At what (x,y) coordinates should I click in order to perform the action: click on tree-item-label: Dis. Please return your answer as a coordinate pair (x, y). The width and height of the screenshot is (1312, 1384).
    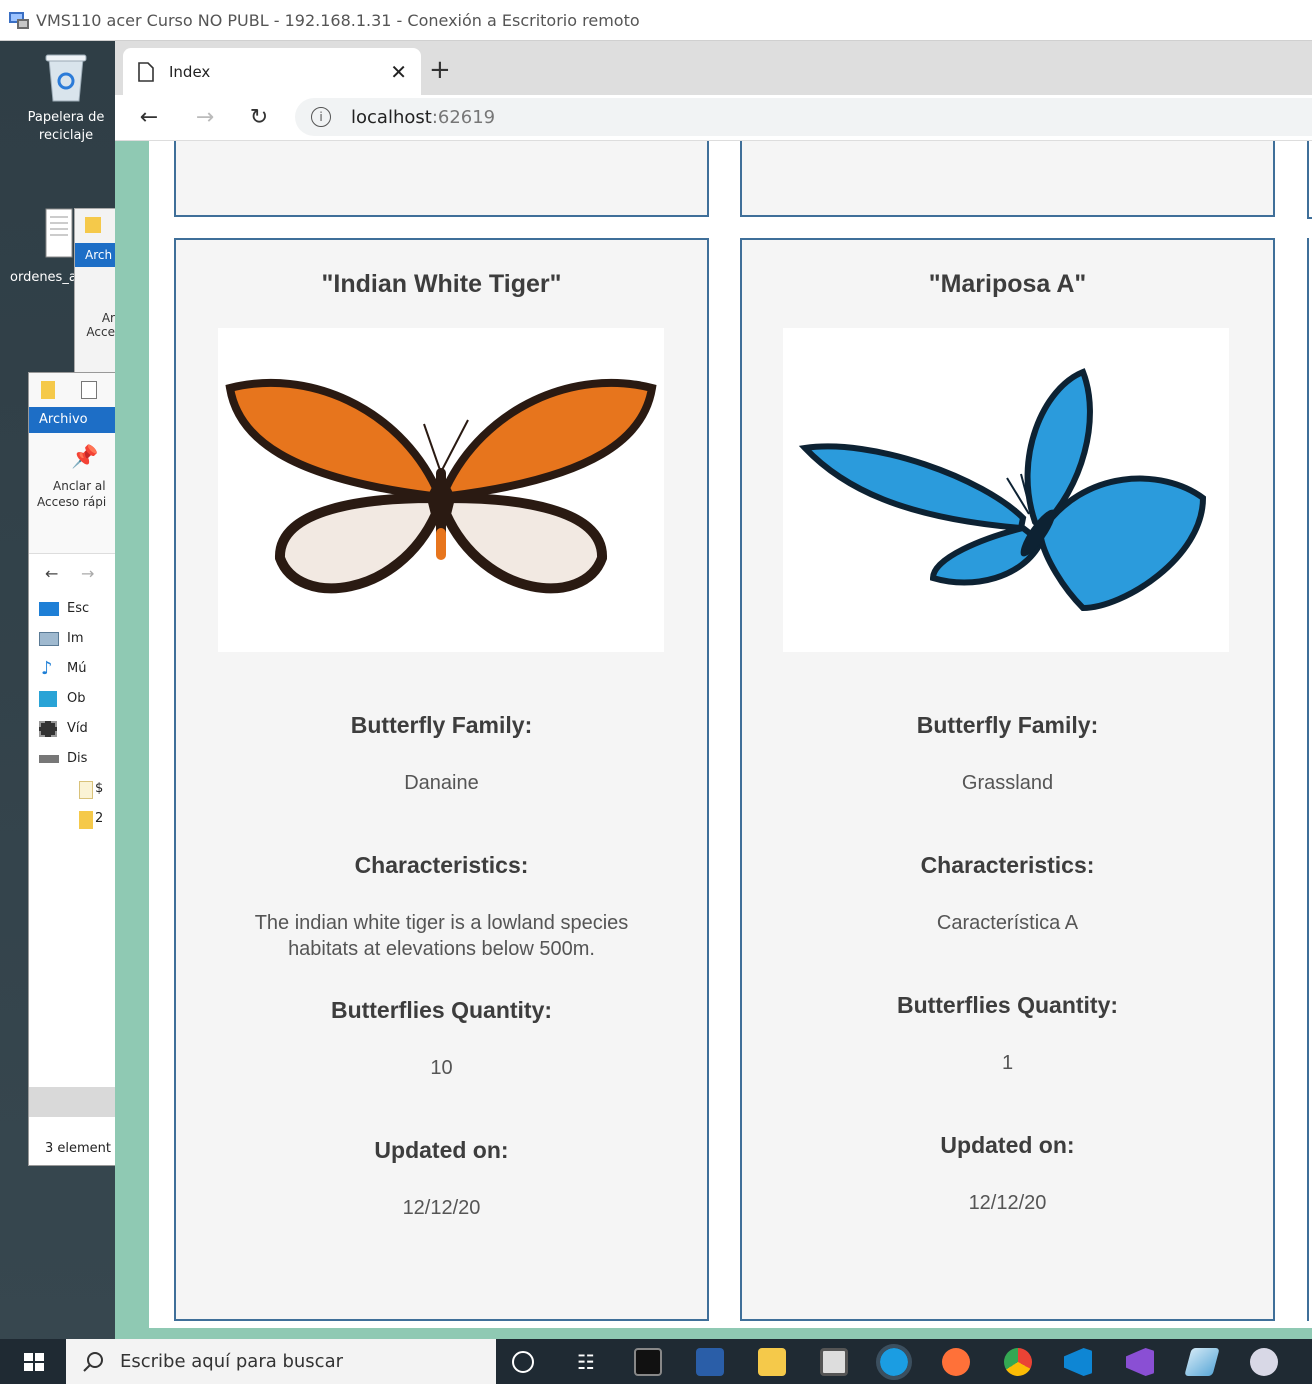
    Looking at the image, I should click on (77, 758).